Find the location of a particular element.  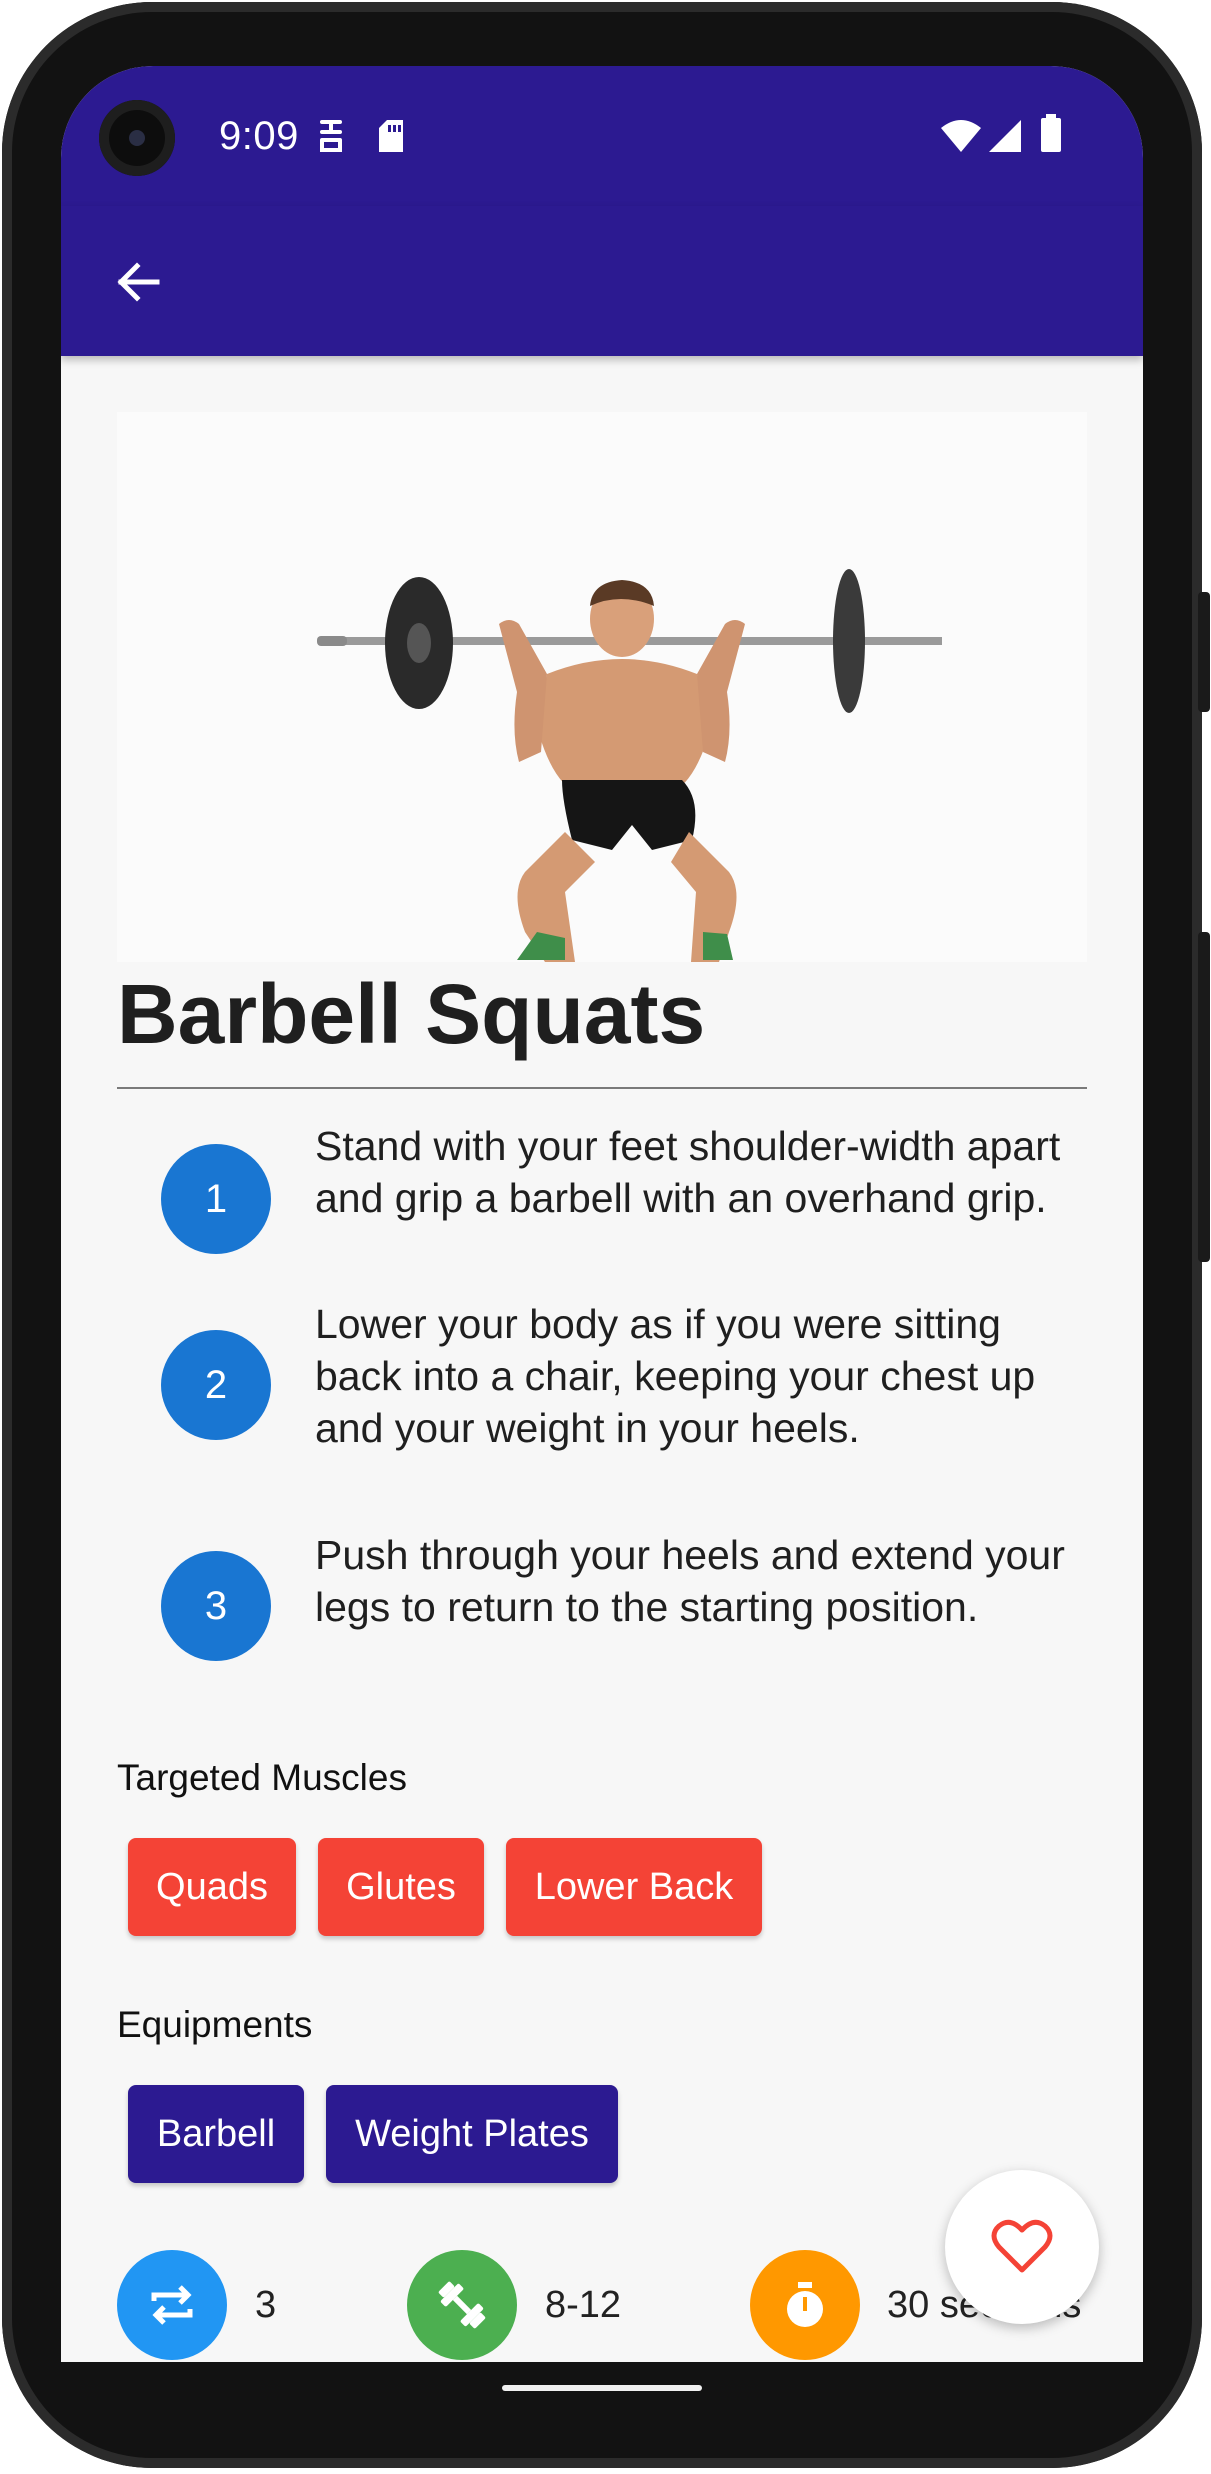

muscle-chip-lower-back: Lower Back is located at coordinates (634, 1887).